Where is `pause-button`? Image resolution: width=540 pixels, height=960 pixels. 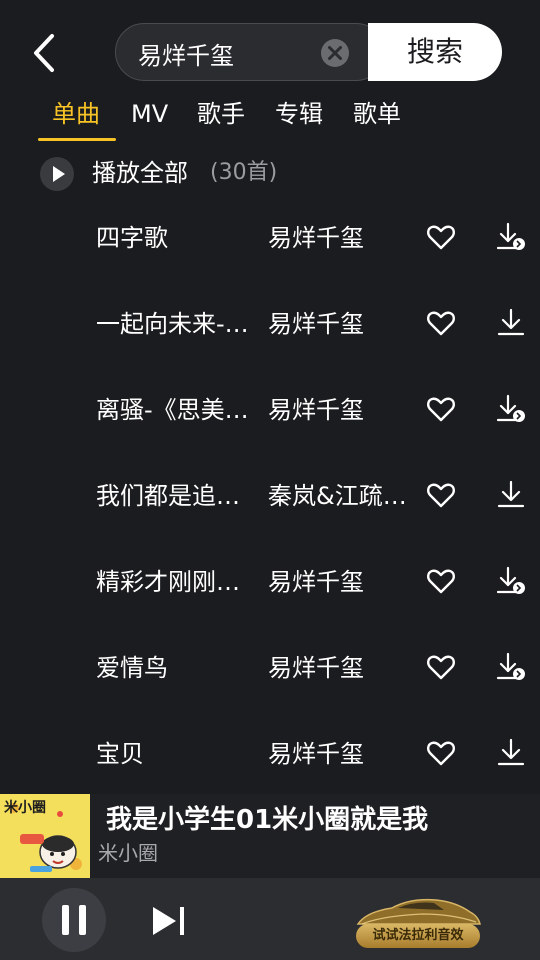 pause-button is located at coordinates (74, 920).